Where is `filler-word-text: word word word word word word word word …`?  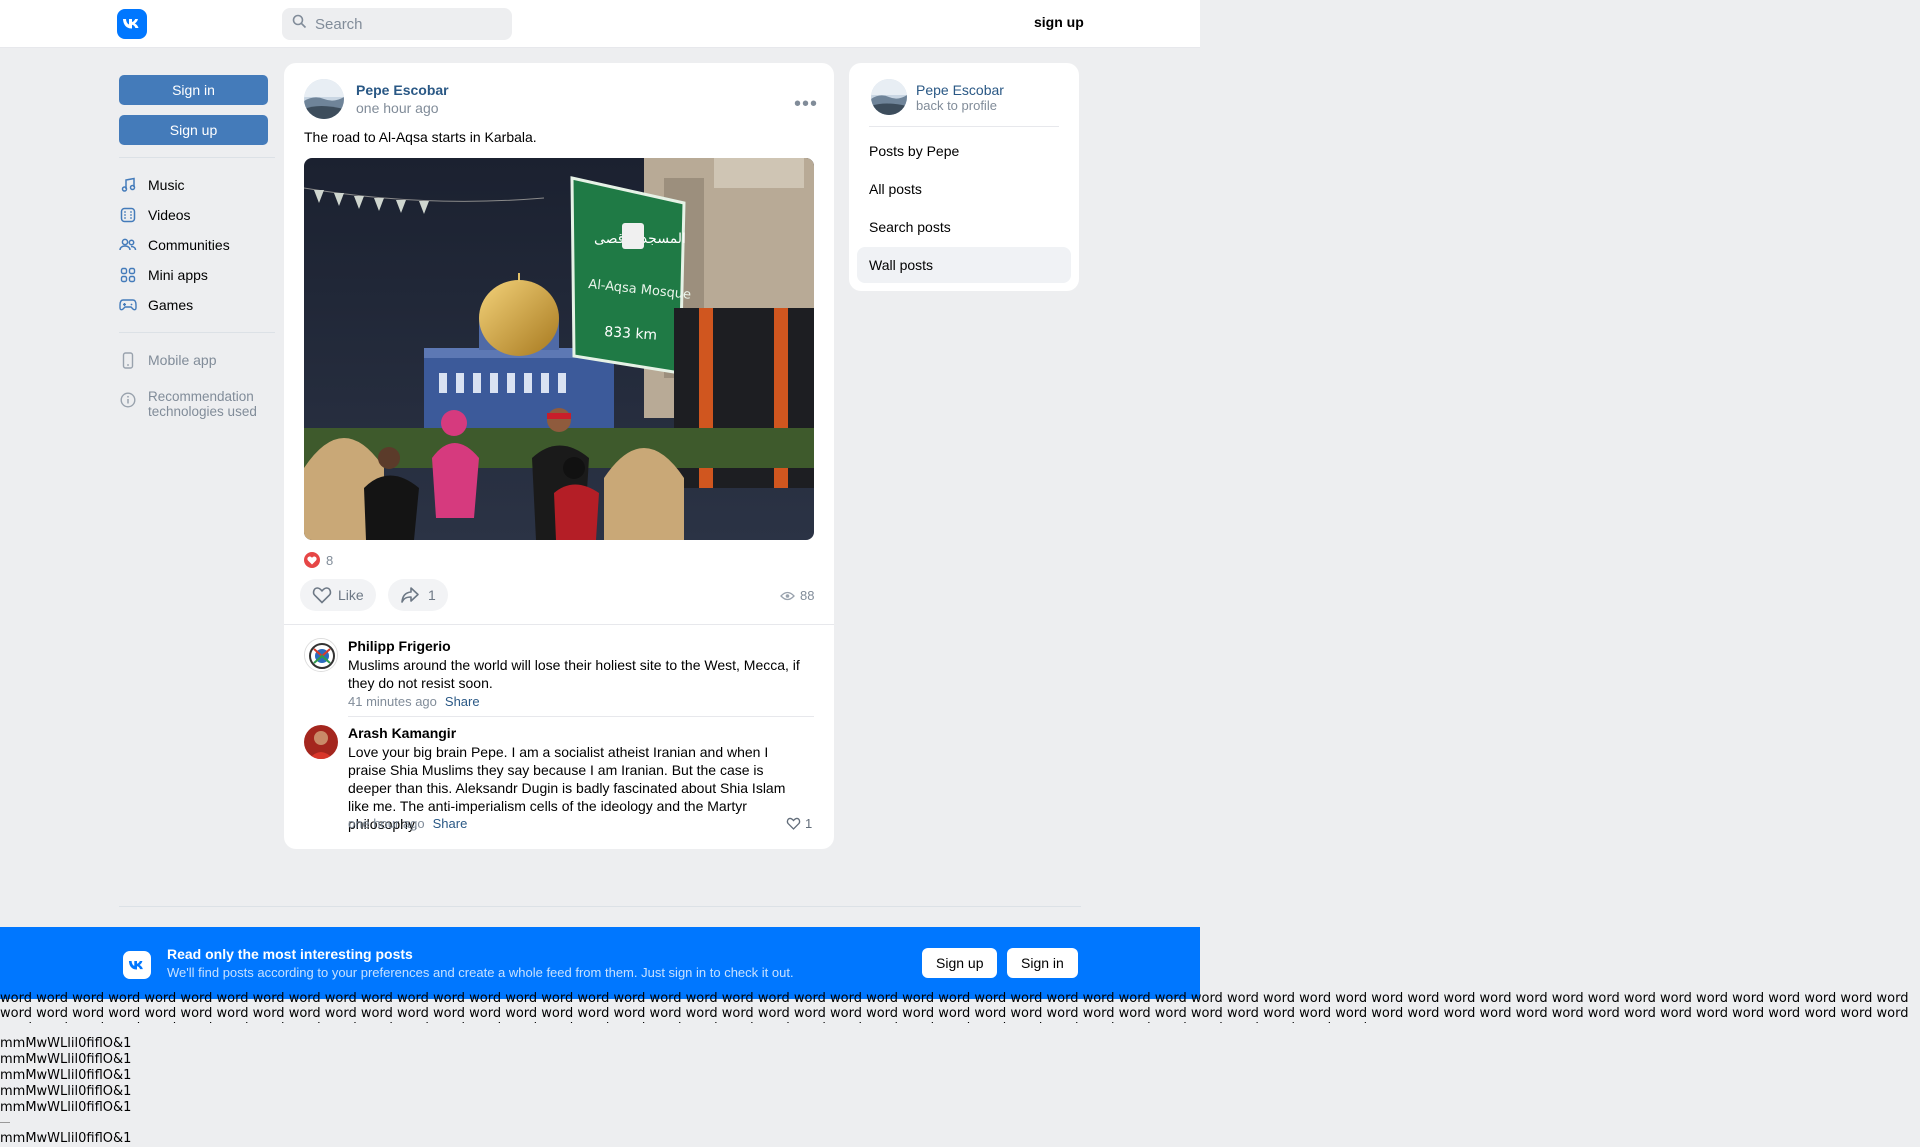 filler-word-text: word word word word word word word word … is located at coordinates (954, 1007).